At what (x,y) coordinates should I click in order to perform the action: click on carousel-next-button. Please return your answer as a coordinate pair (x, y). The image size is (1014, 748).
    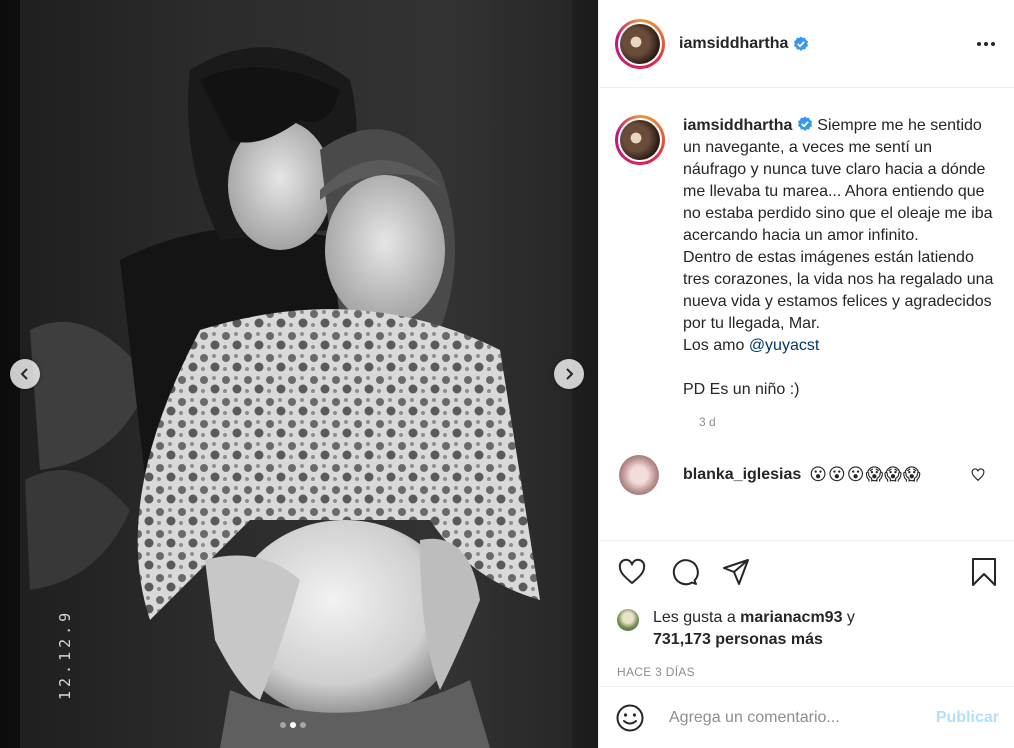
    Looking at the image, I should click on (569, 374).